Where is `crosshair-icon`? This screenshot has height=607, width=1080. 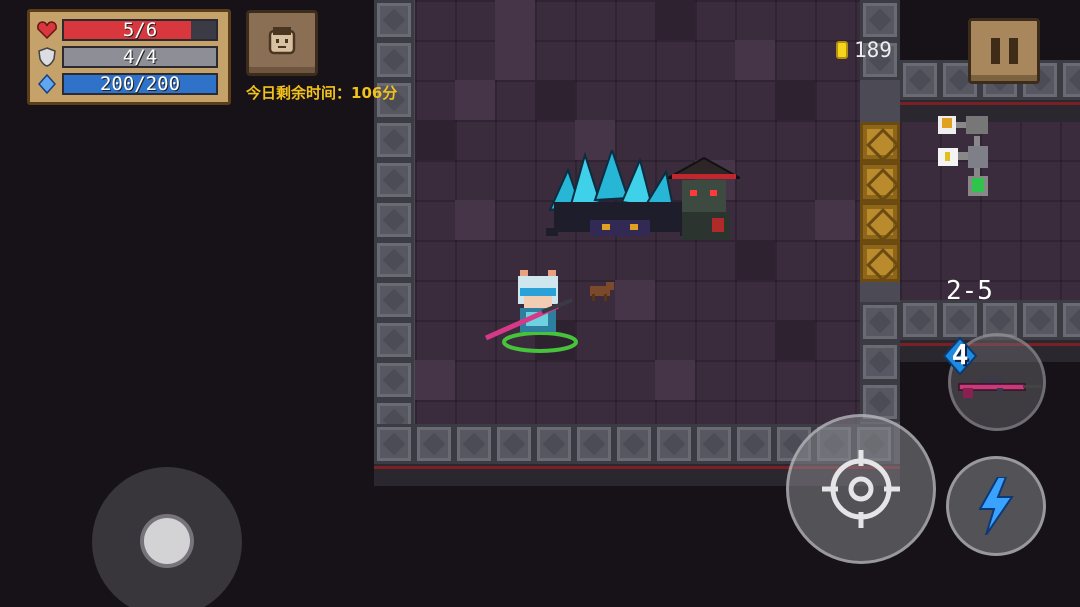 crosshair-icon is located at coordinates (861, 489).